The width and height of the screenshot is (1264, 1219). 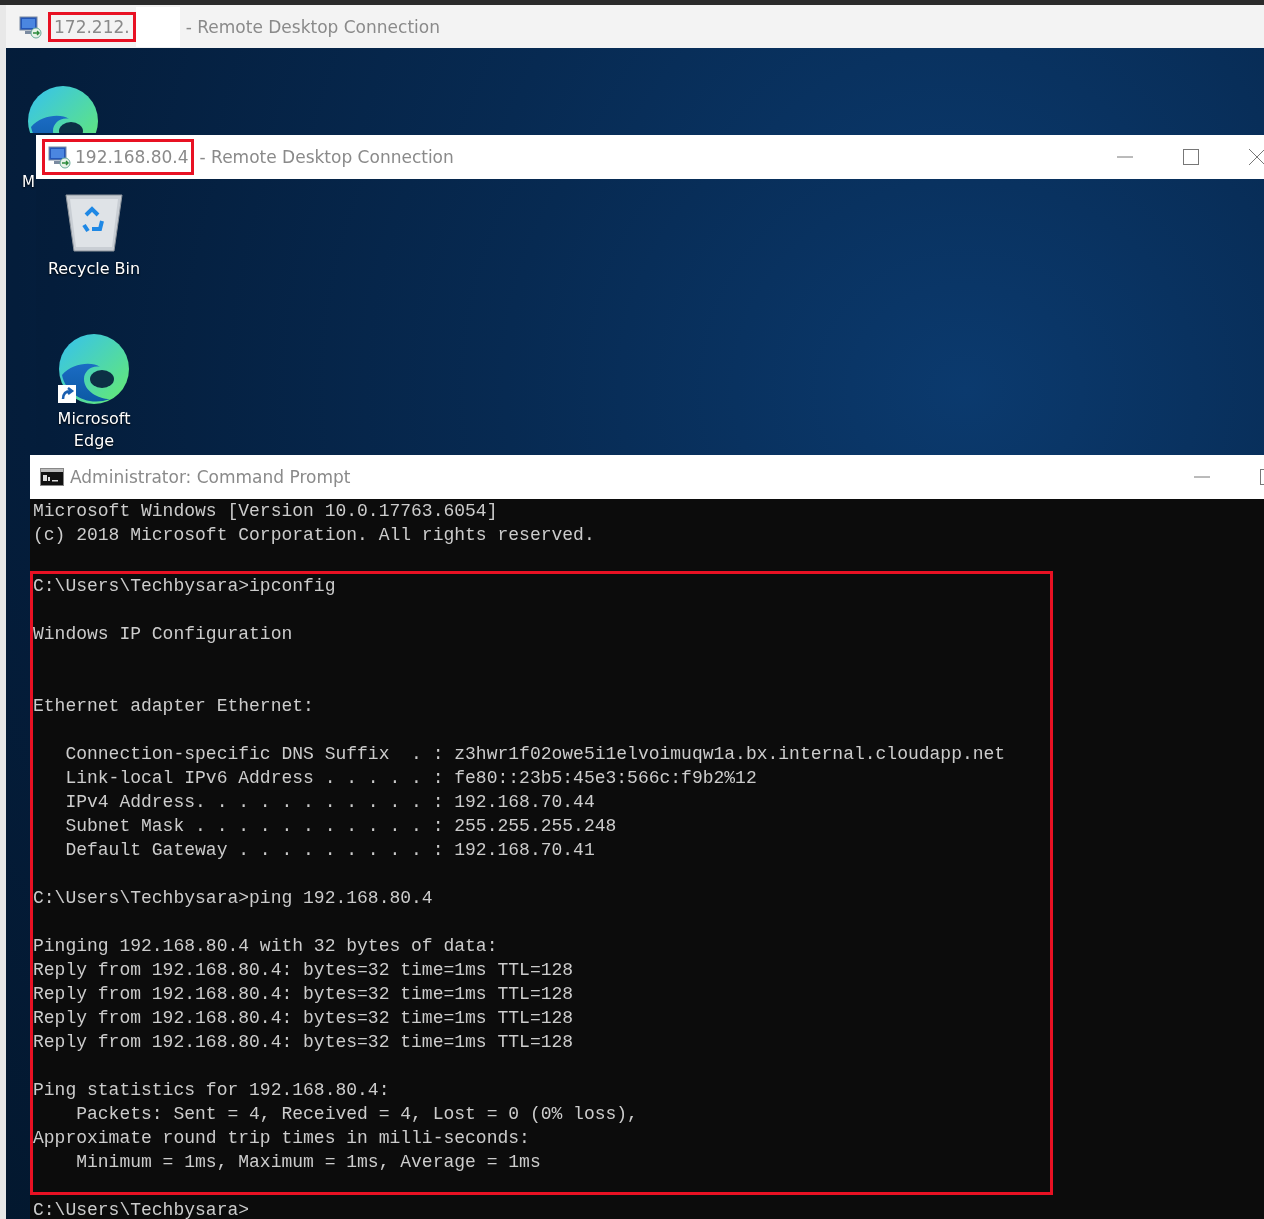 What do you see at coordinates (1256, 157) in the screenshot?
I see `close-button` at bounding box center [1256, 157].